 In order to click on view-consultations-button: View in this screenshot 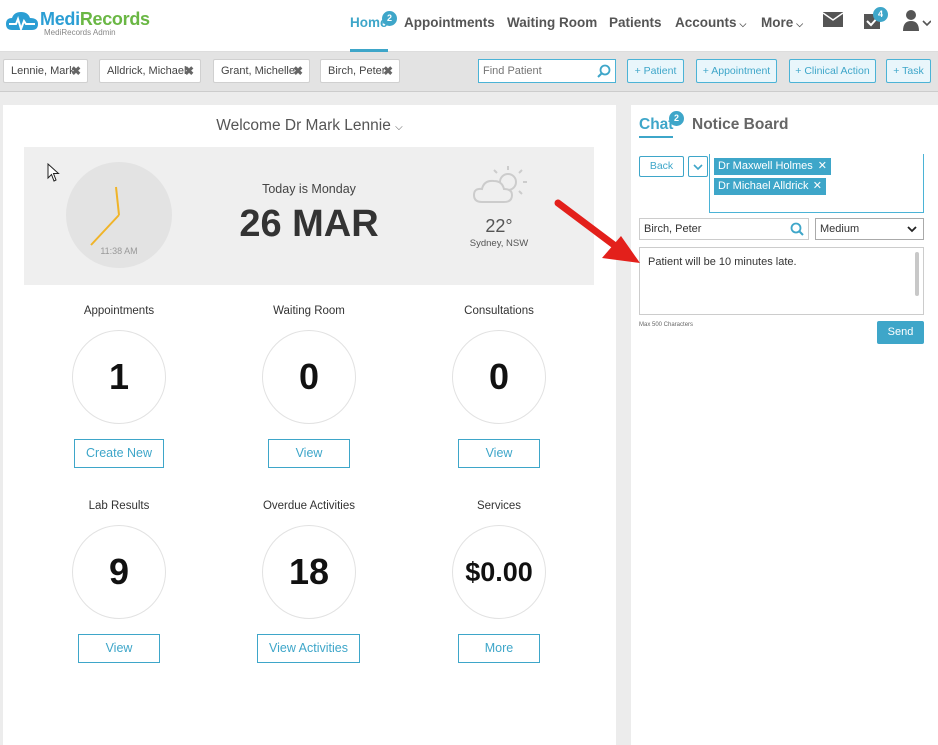, I will do `click(499, 453)`.